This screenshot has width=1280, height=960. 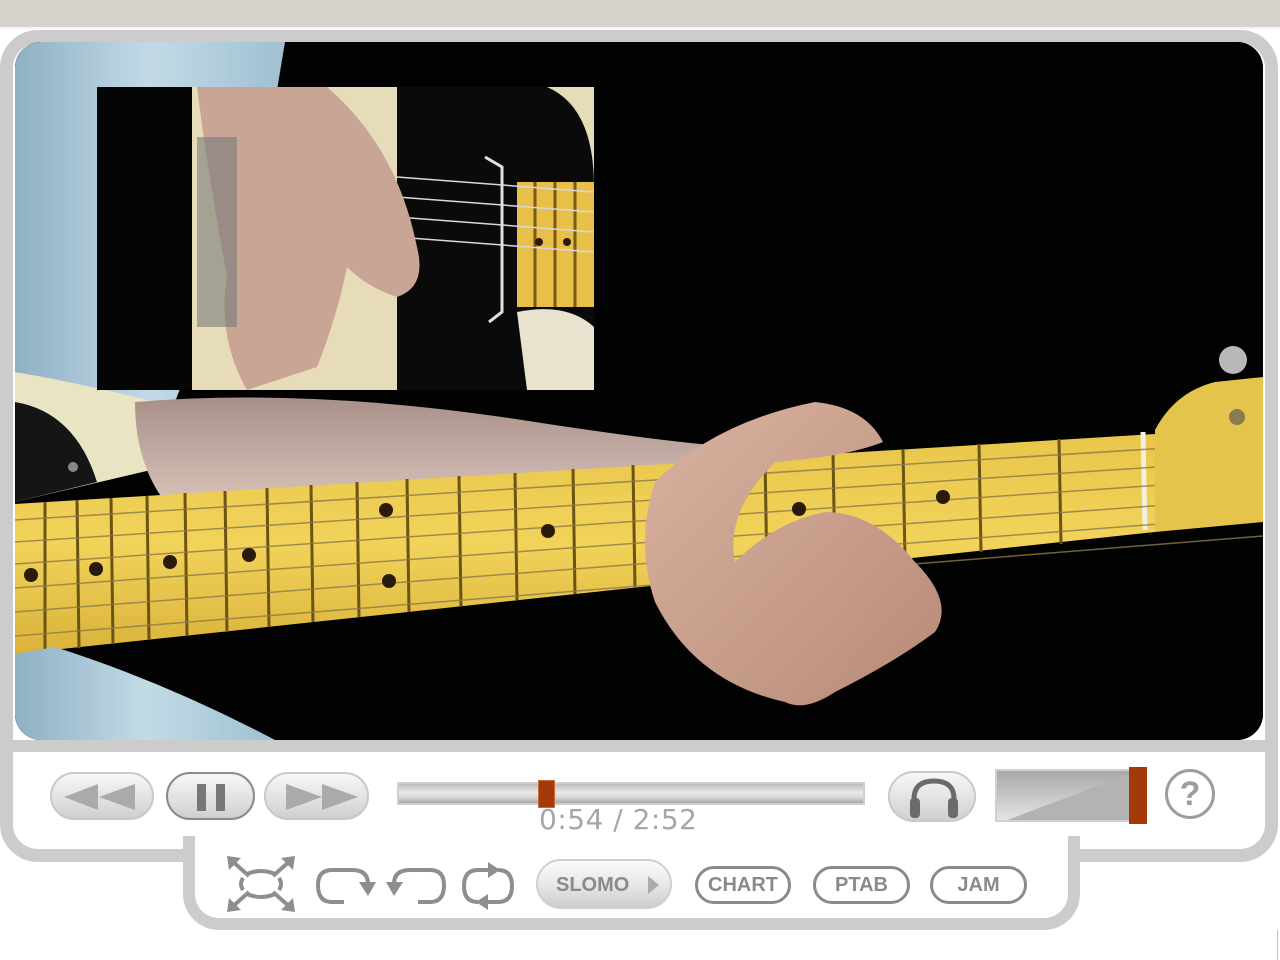 What do you see at coordinates (1277, 945) in the screenshot?
I see `edge-mark` at bounding box center [1277, 945].